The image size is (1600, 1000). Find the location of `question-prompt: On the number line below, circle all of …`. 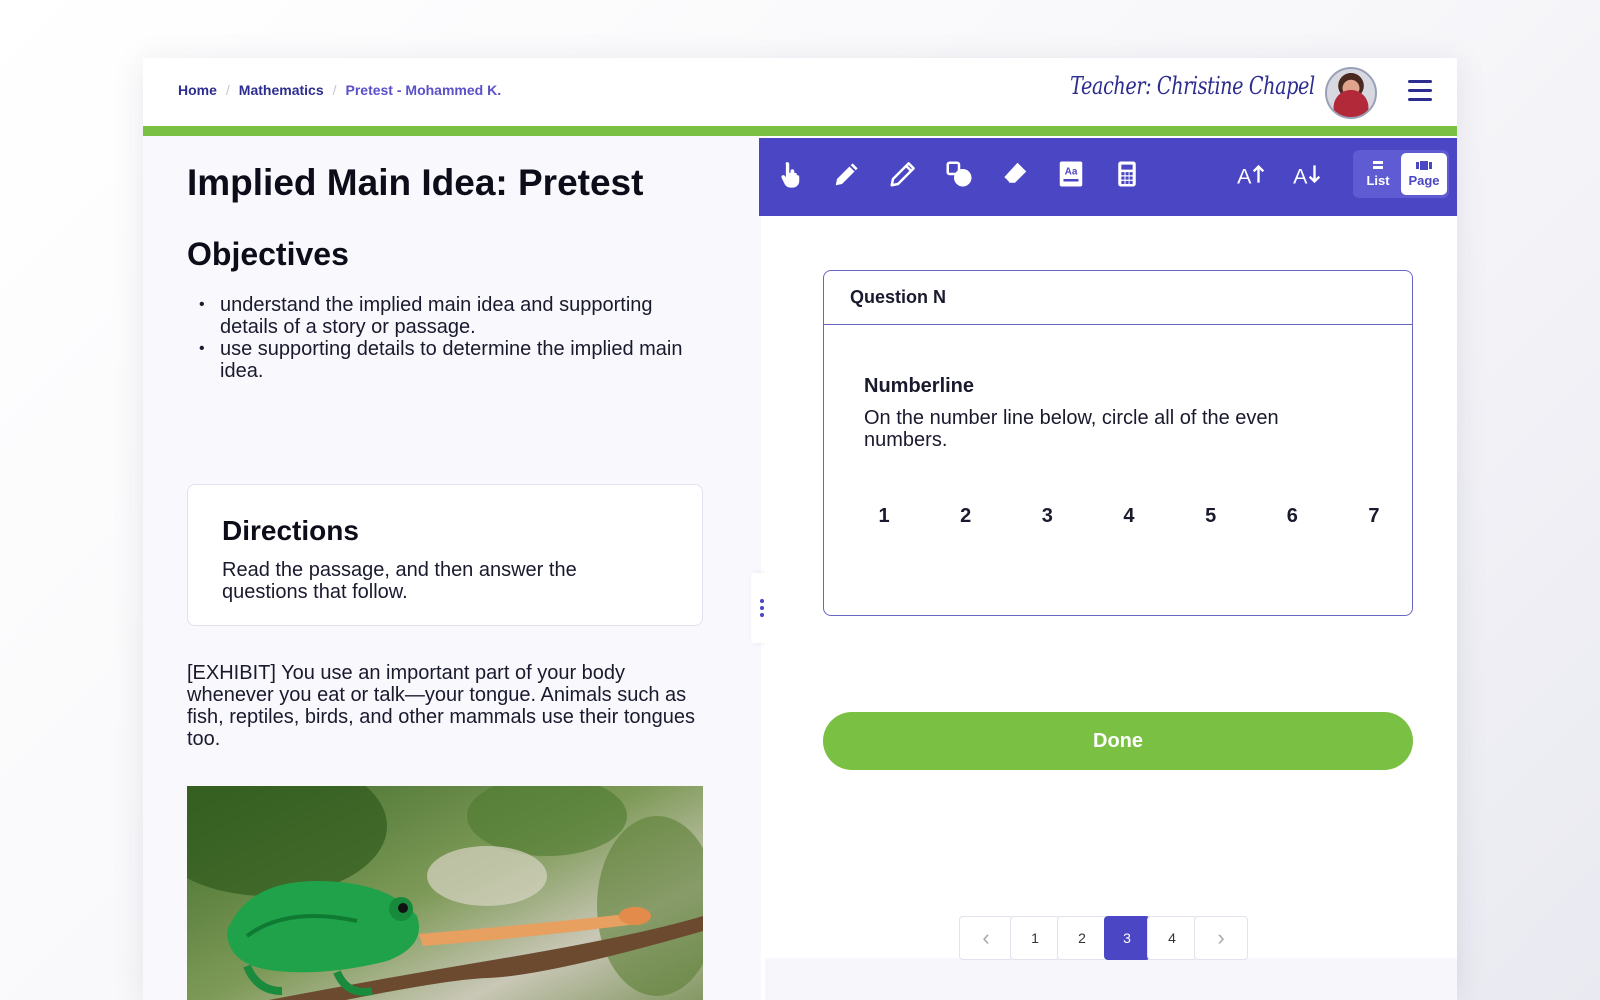

question-prompt: On the number line below, circle all of … is located at coordinates (1071, 429).